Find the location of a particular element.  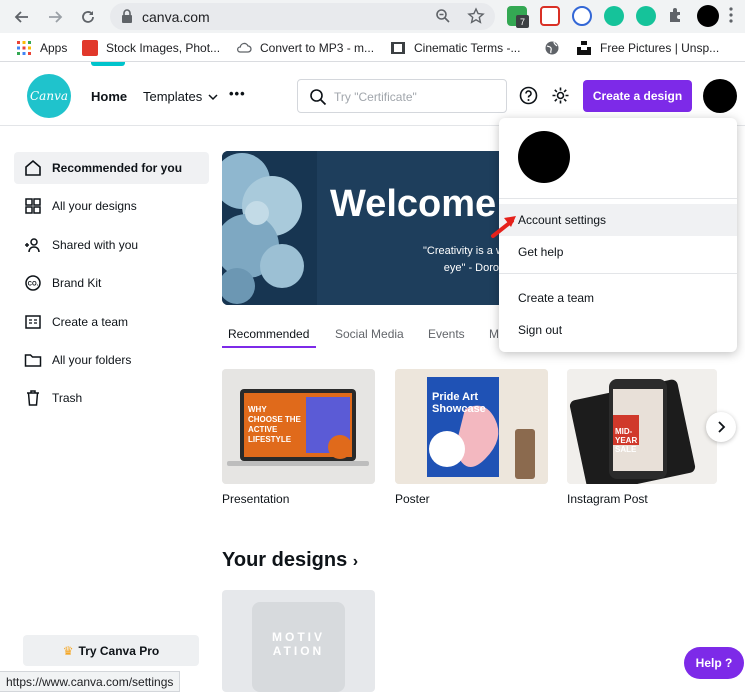

your-designs-label: Your designs is located at coordinates (285, 560).